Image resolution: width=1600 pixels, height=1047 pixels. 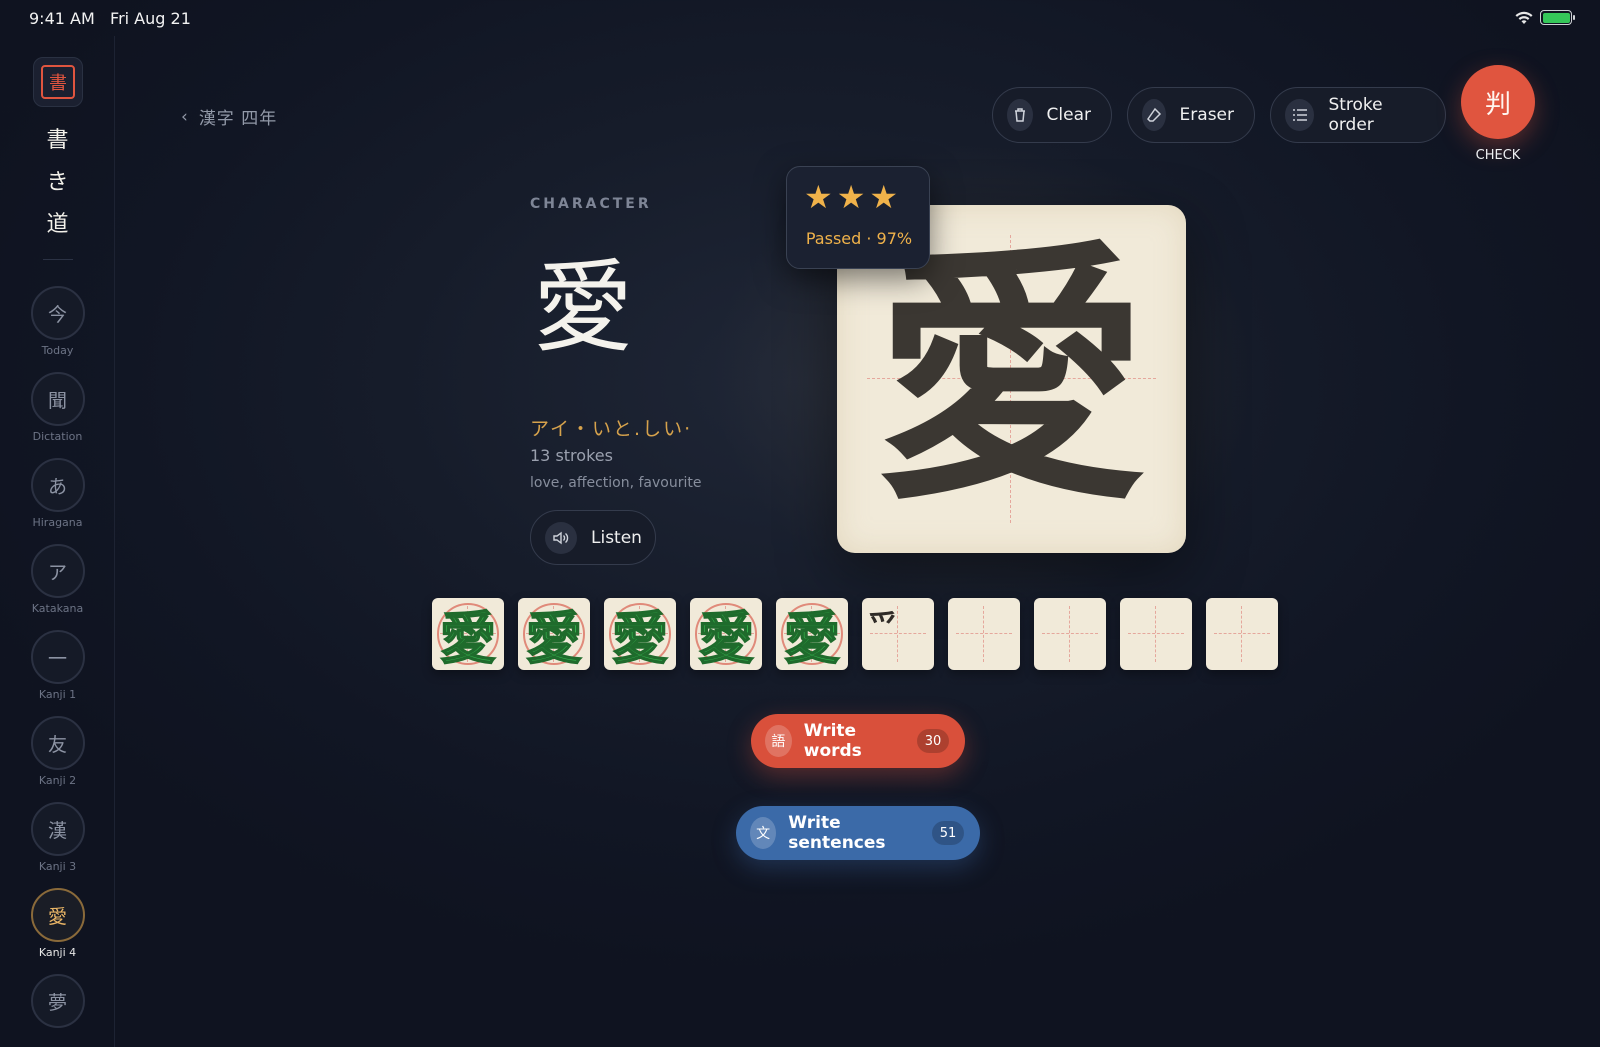 What do you see at coordinates (57, 350) in the screenshot?
I see `sidebar-item-label: Today` at bounding box center [57, 350].